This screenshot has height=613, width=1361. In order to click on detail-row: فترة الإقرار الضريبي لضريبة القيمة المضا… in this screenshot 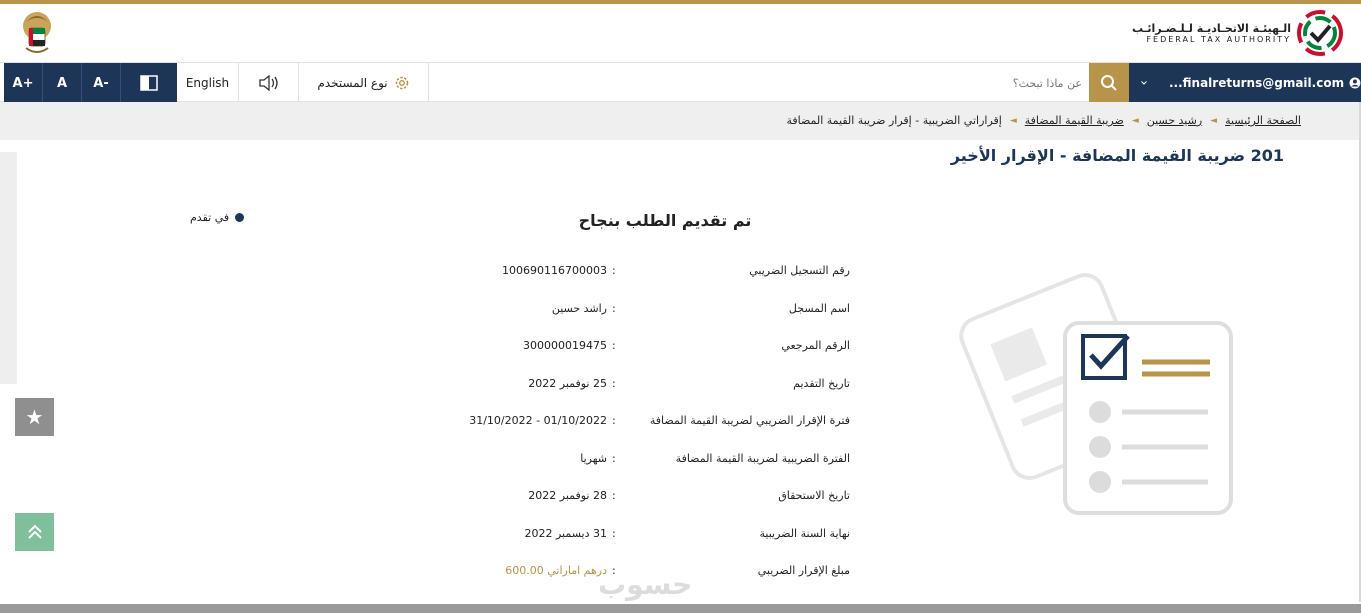, I will do `click(630, 423)`.